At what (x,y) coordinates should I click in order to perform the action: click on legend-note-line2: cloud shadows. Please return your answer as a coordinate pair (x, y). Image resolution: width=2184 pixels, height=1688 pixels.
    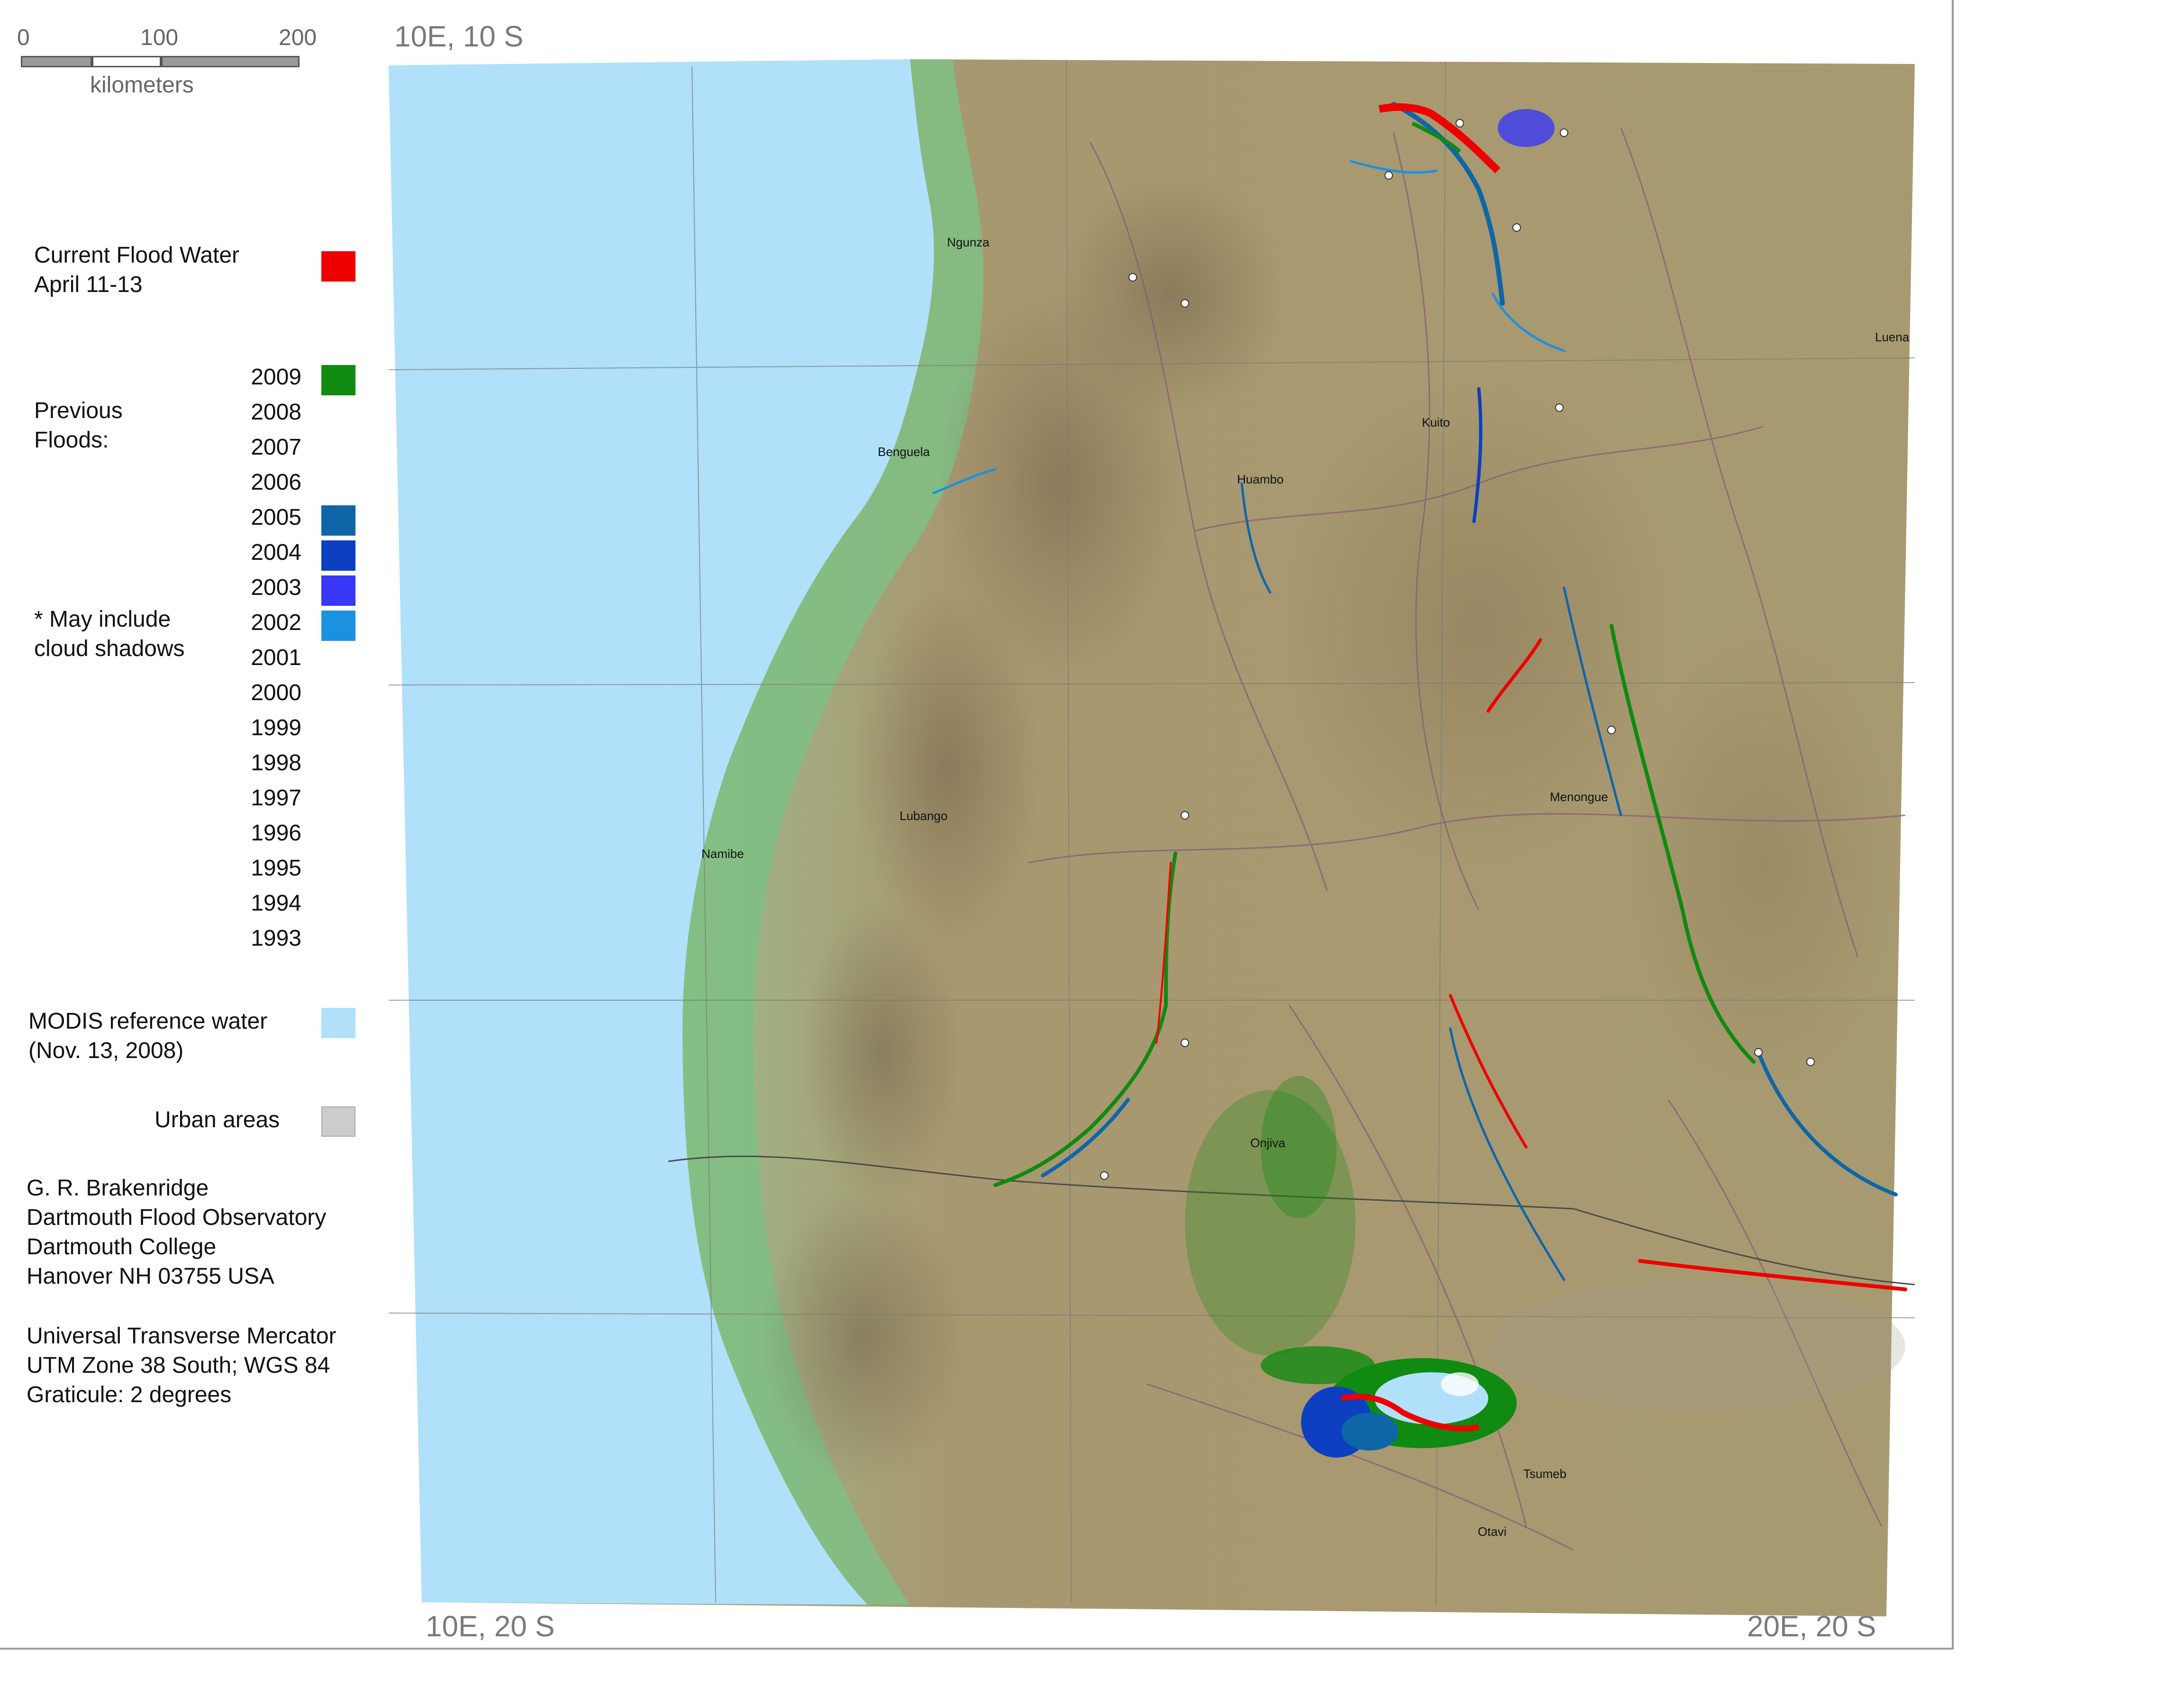
    Looking at the image, I should click on (109, 648).